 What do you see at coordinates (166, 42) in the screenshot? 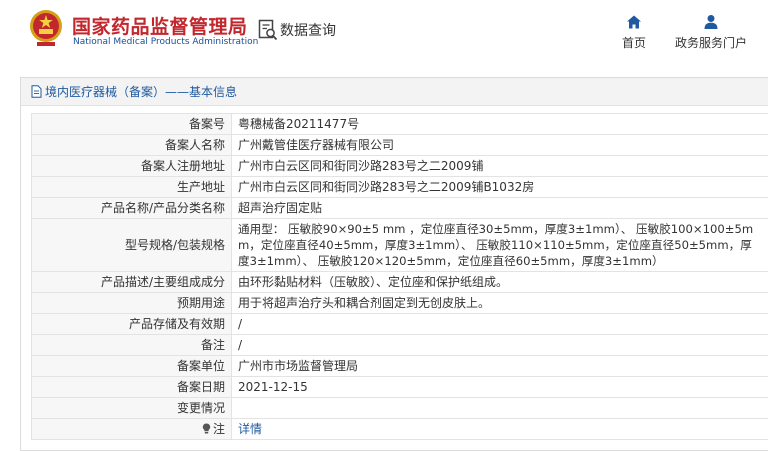
I see `org-name-en: National Medical Products Administration` at bounding box center [166, 42].